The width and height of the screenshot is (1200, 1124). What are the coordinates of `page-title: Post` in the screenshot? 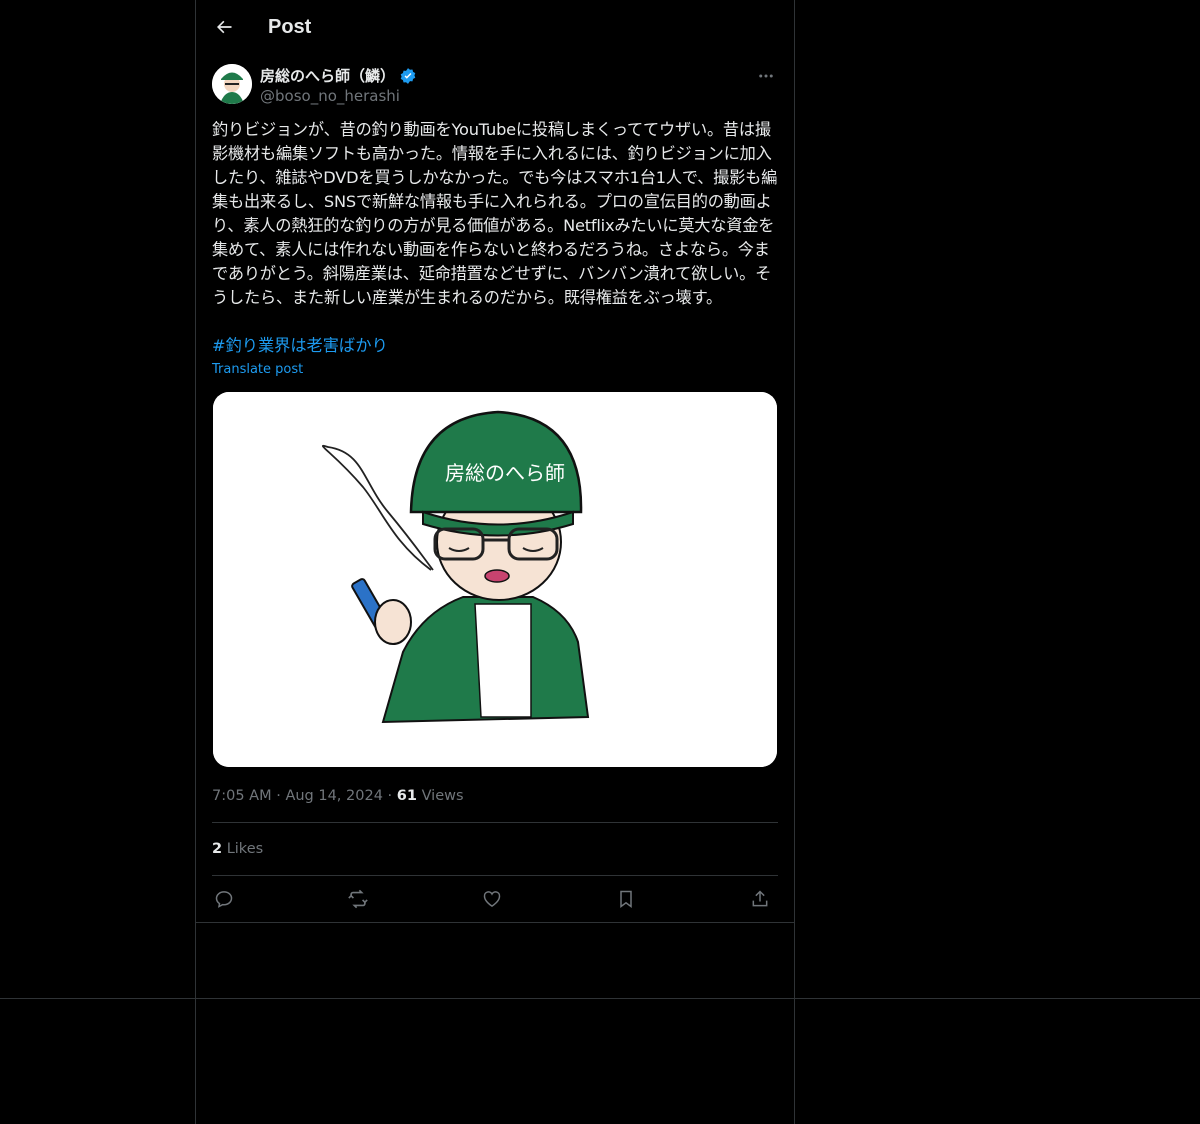 It's located at (290, 26).